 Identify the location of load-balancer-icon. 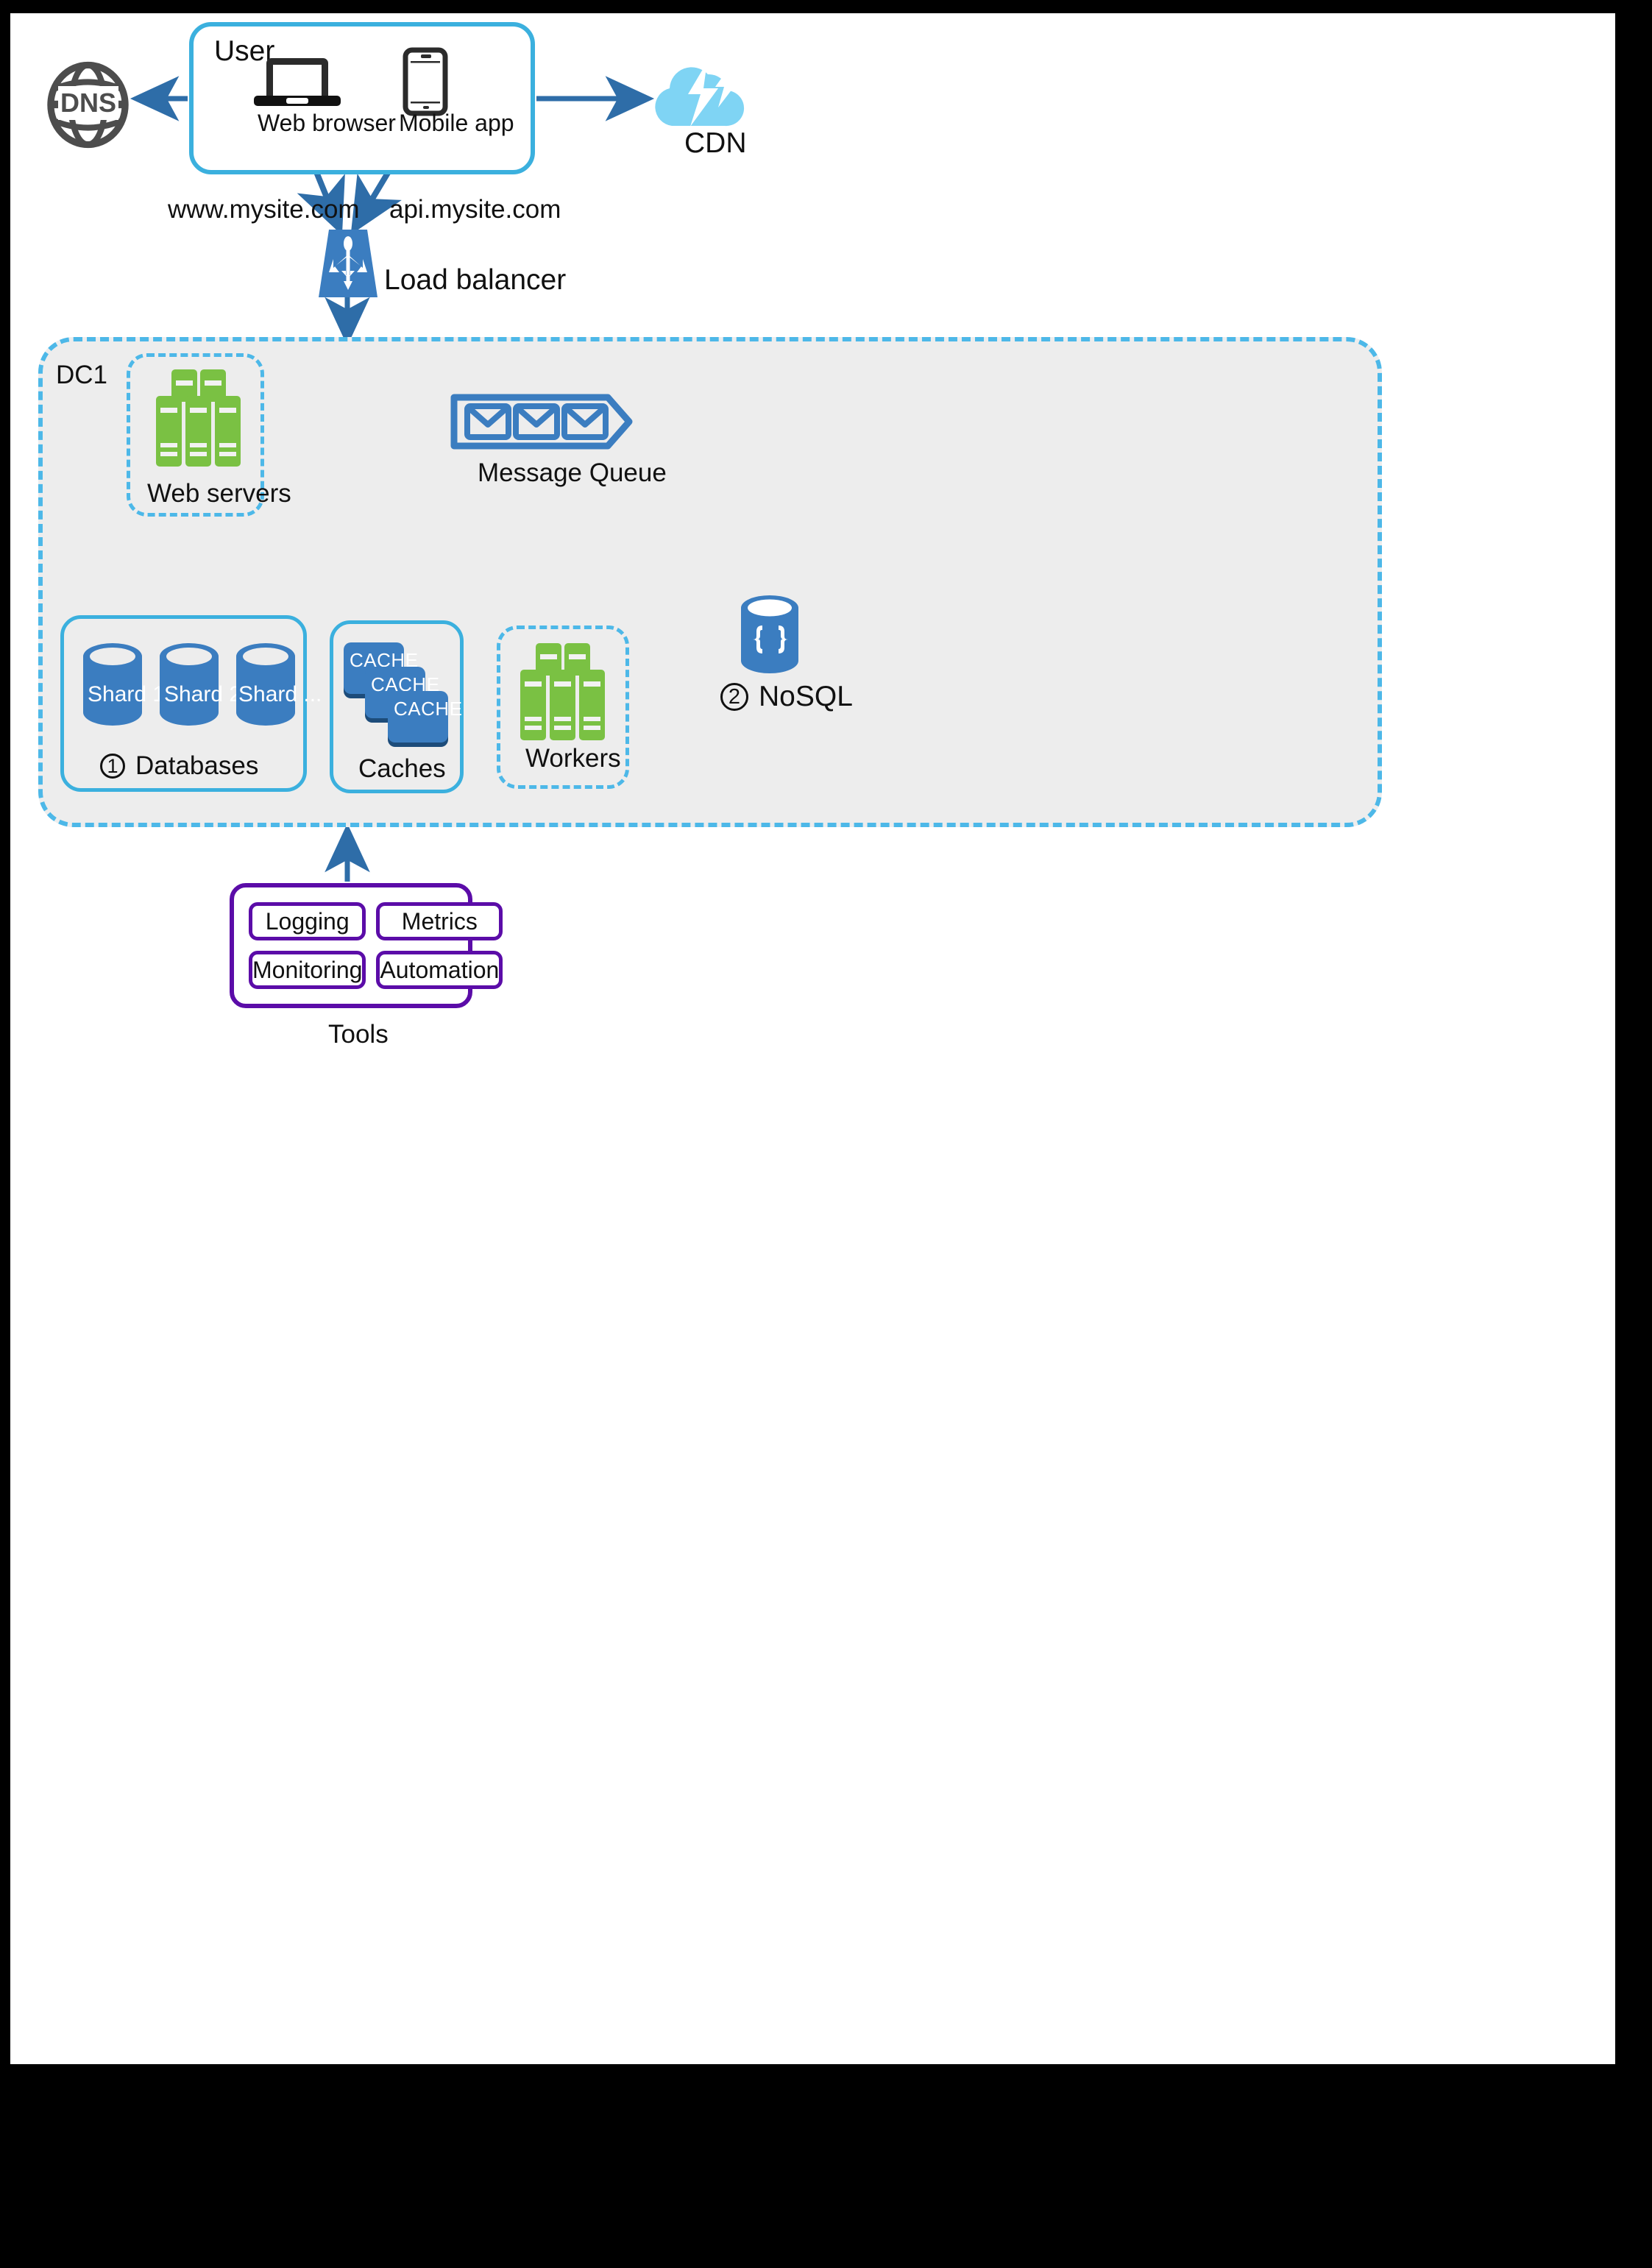
(348, 263).